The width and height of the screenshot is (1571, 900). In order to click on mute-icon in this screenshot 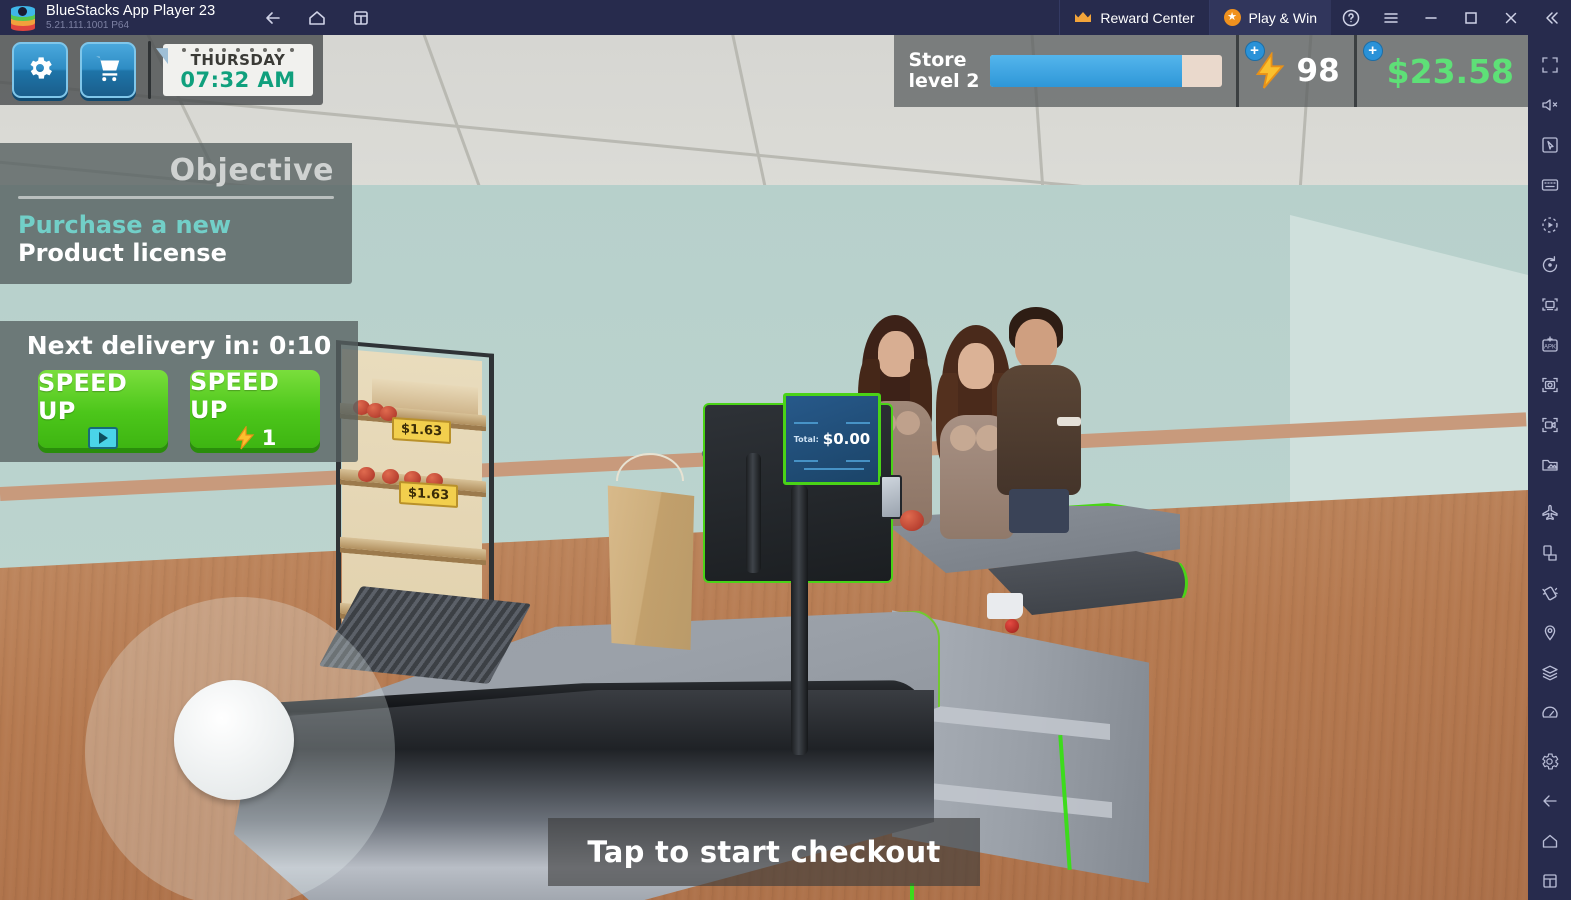, I will do `click(1550, 105)`.